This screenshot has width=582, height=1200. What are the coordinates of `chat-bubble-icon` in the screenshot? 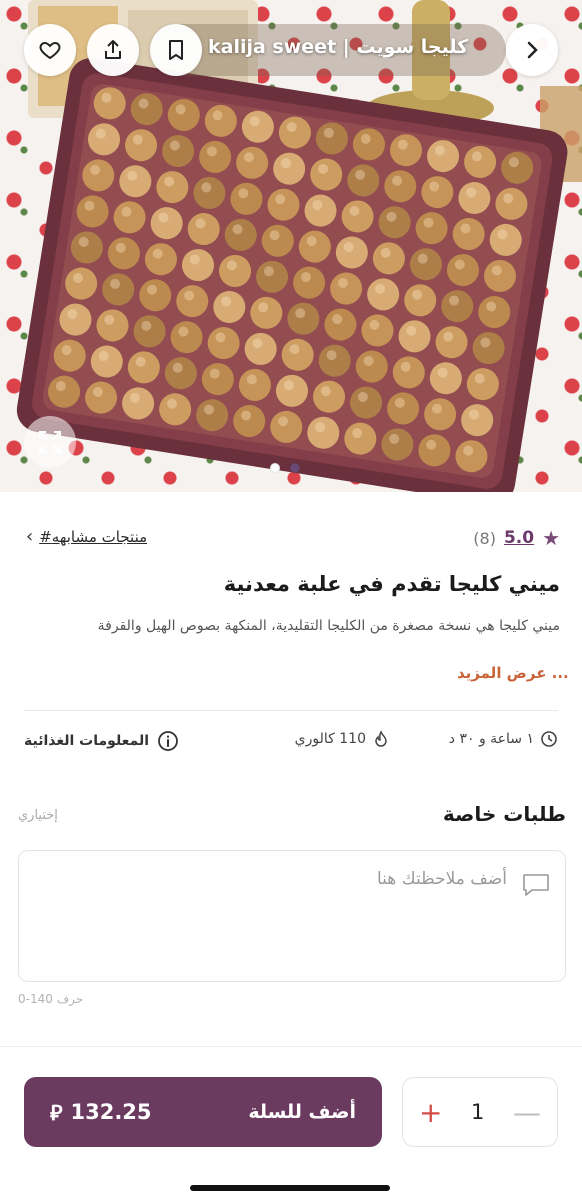 It's located at (536, 885).